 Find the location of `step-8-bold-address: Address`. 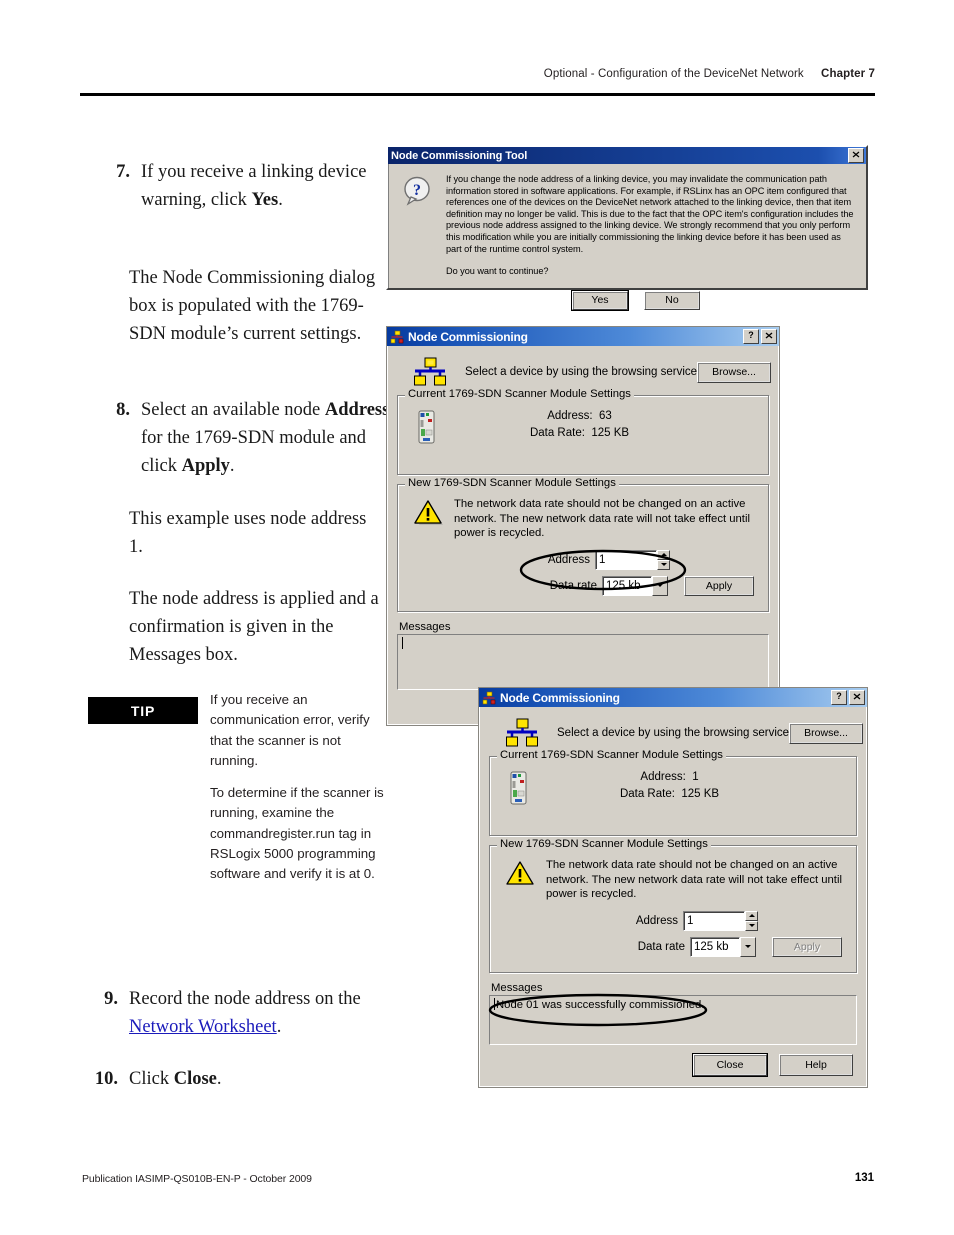

step-8-bold-address: Address is located at coordinates (357, 410).